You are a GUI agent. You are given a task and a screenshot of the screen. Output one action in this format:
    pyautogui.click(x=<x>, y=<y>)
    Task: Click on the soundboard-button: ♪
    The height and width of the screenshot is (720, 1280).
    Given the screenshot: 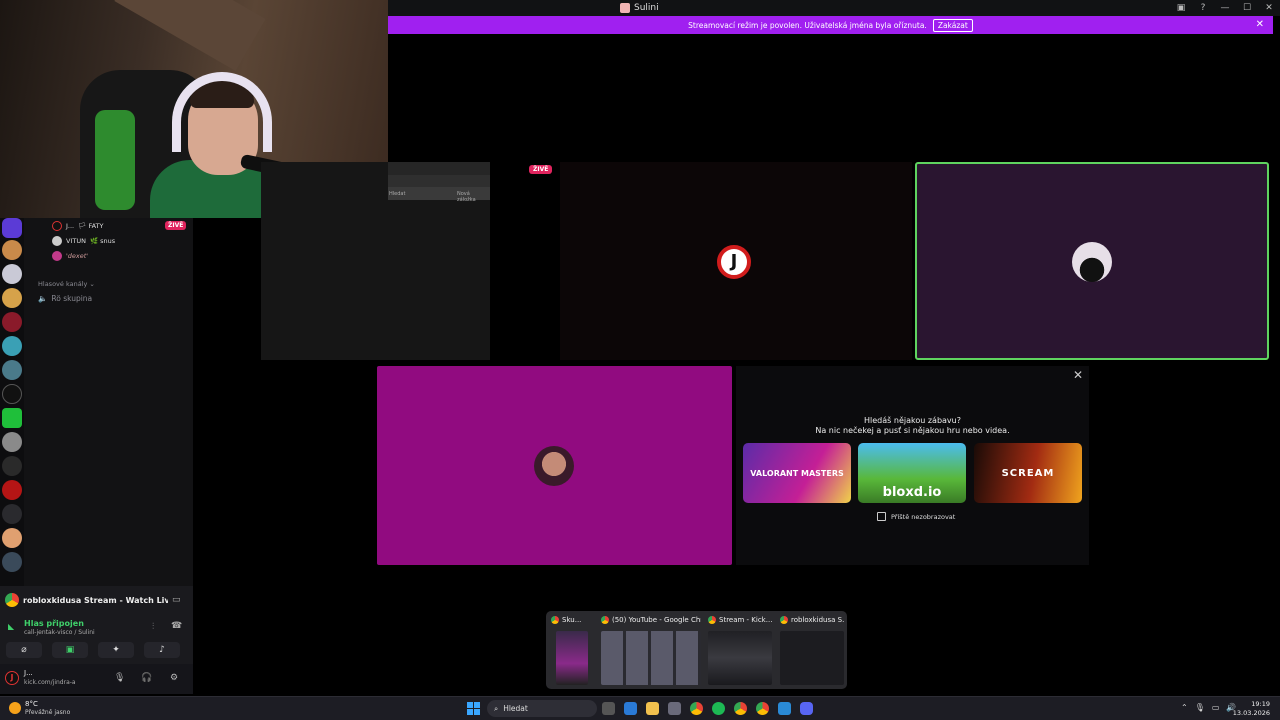 What is the action you would take?
    pyautogui.click(x=162, y=650)
    